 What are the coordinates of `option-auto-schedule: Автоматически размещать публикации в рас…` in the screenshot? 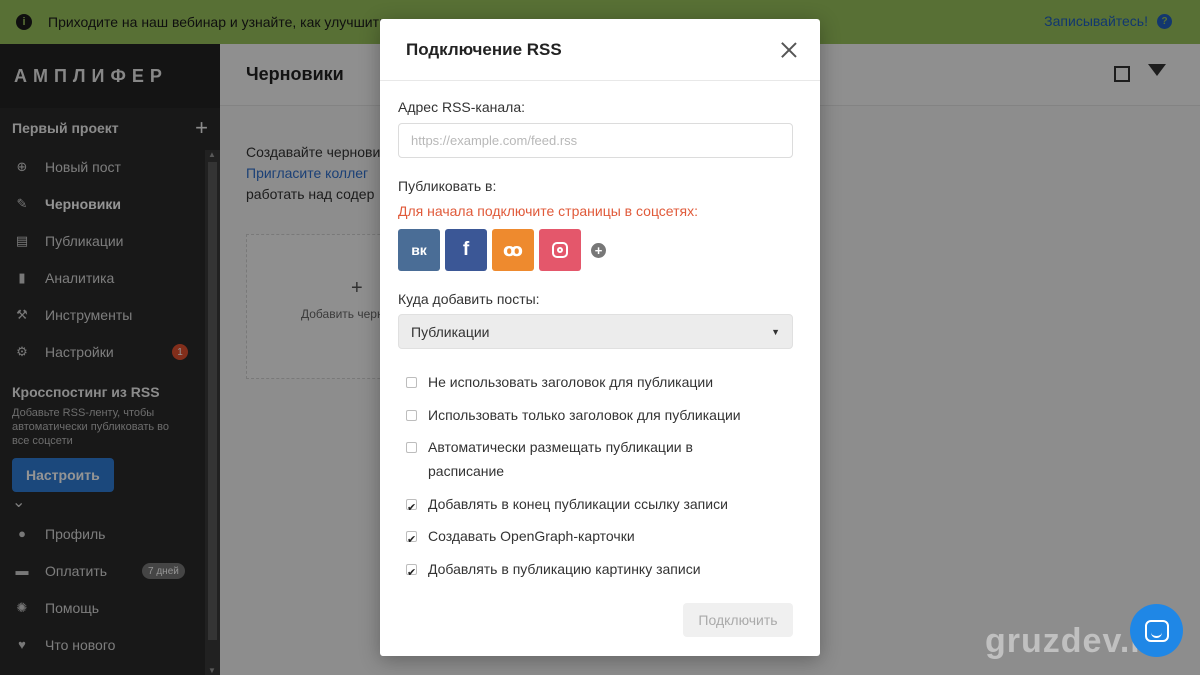 It's located at (566, 459).